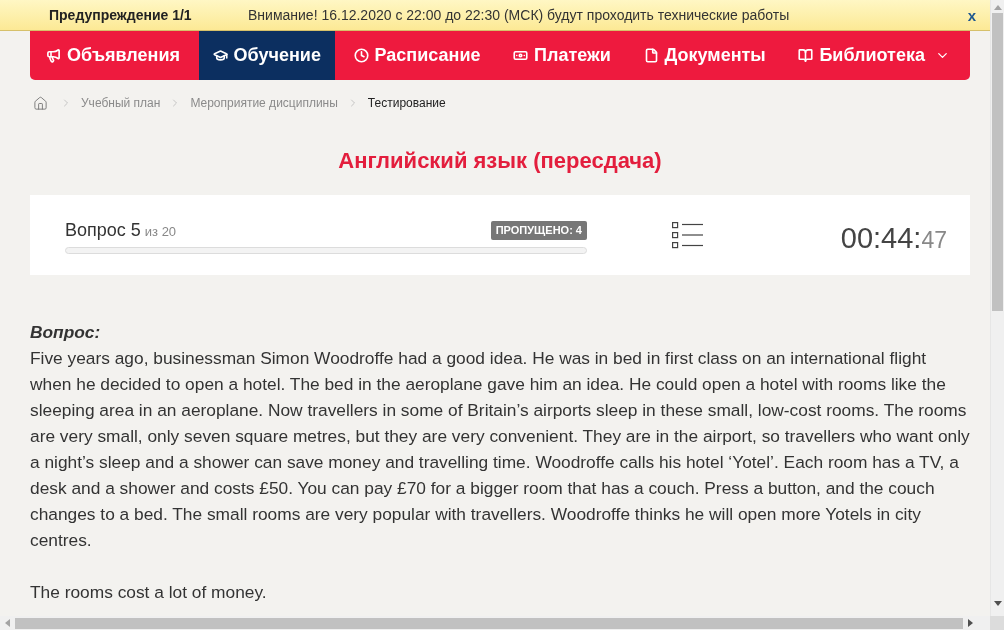 This screenshot has width=1004, height=630. I want to click on breadcrumb-link: Мероприятие дисциплины, so click(264, 103).